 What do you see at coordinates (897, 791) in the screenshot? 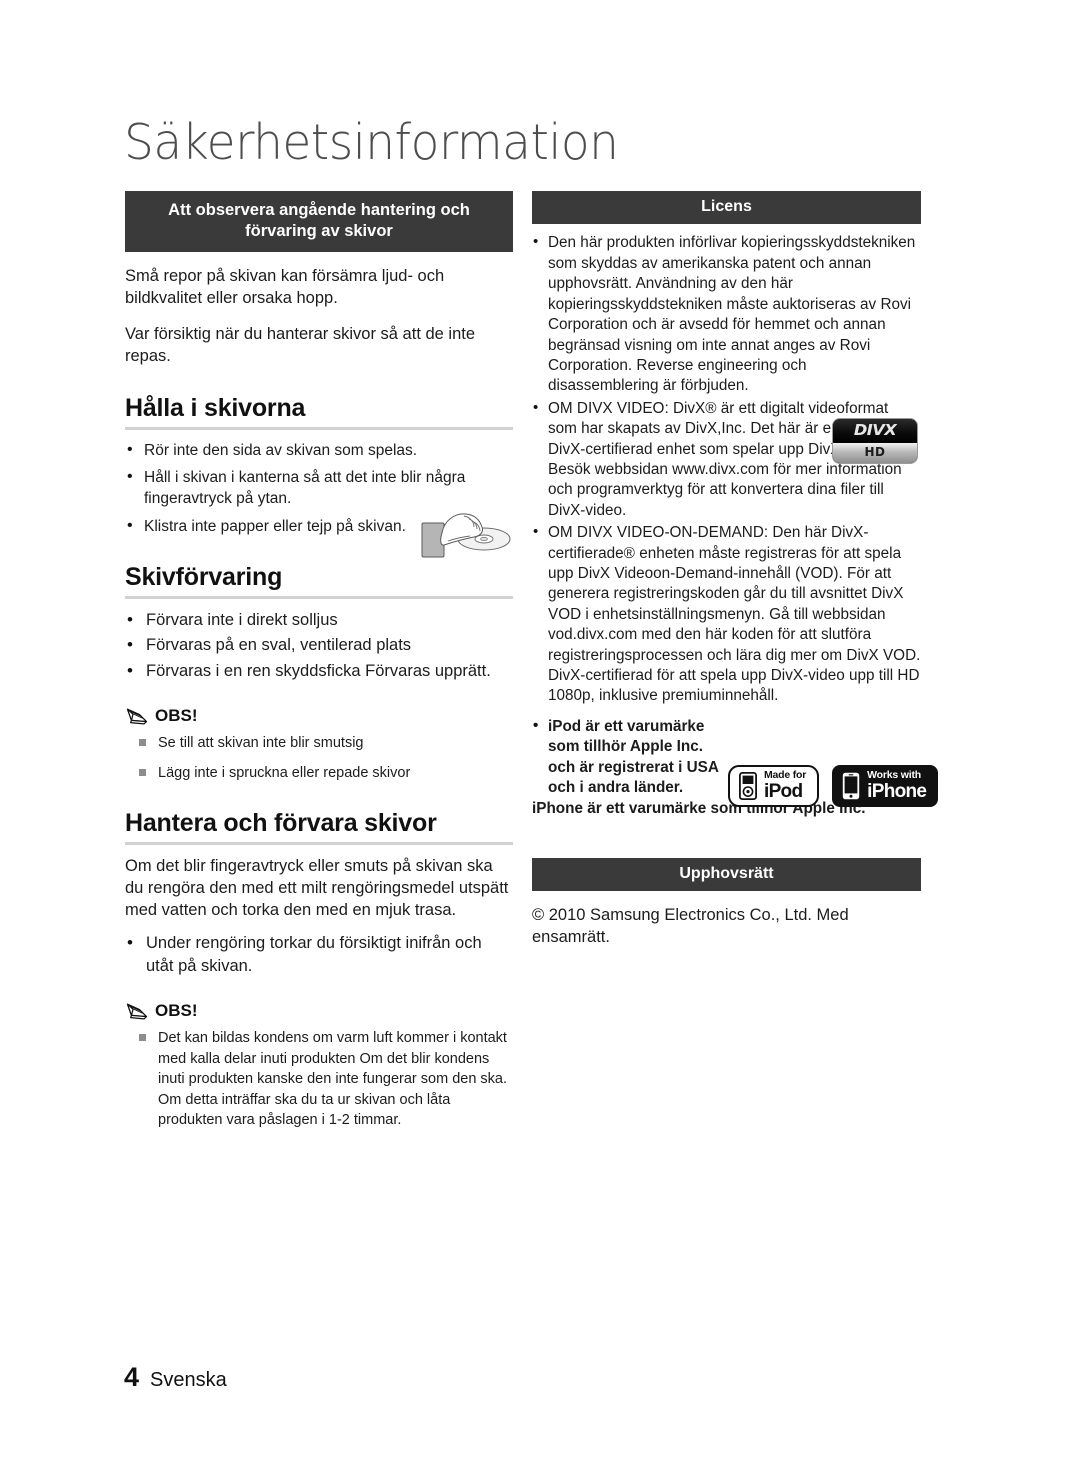
I see `badge-big-label: iPhone` at bounding box center [897, 791].